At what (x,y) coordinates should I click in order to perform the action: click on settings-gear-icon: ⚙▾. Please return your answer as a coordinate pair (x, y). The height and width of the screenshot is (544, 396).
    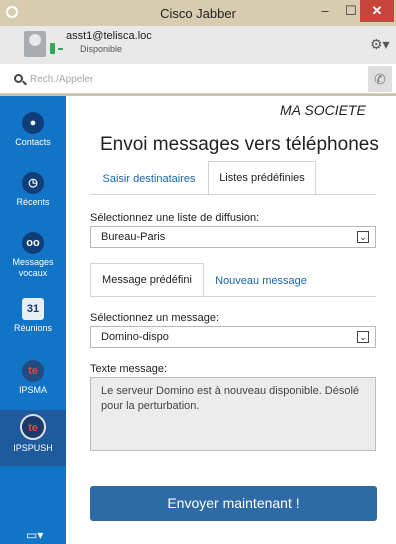
    Looking at the image, I should click on (380, 44).